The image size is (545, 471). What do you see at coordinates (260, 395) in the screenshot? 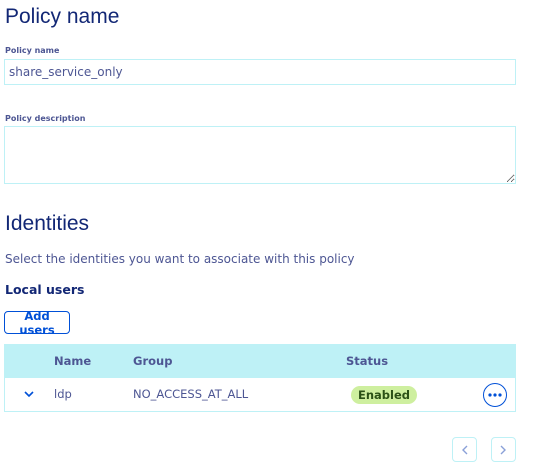
I see `table-row: ldp NO_ACCESS_AT_ALL Enabled` at bounding box center [260, 395].